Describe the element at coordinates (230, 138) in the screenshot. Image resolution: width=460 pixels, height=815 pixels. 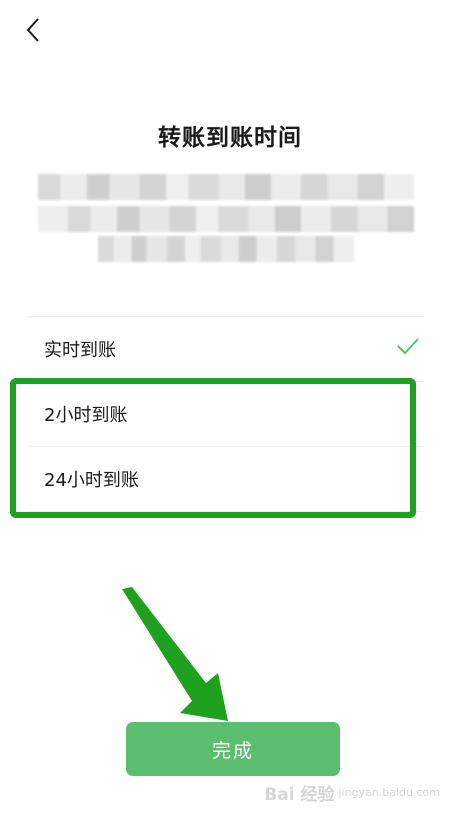
I see `page-title: 转账到账时间` at that location.